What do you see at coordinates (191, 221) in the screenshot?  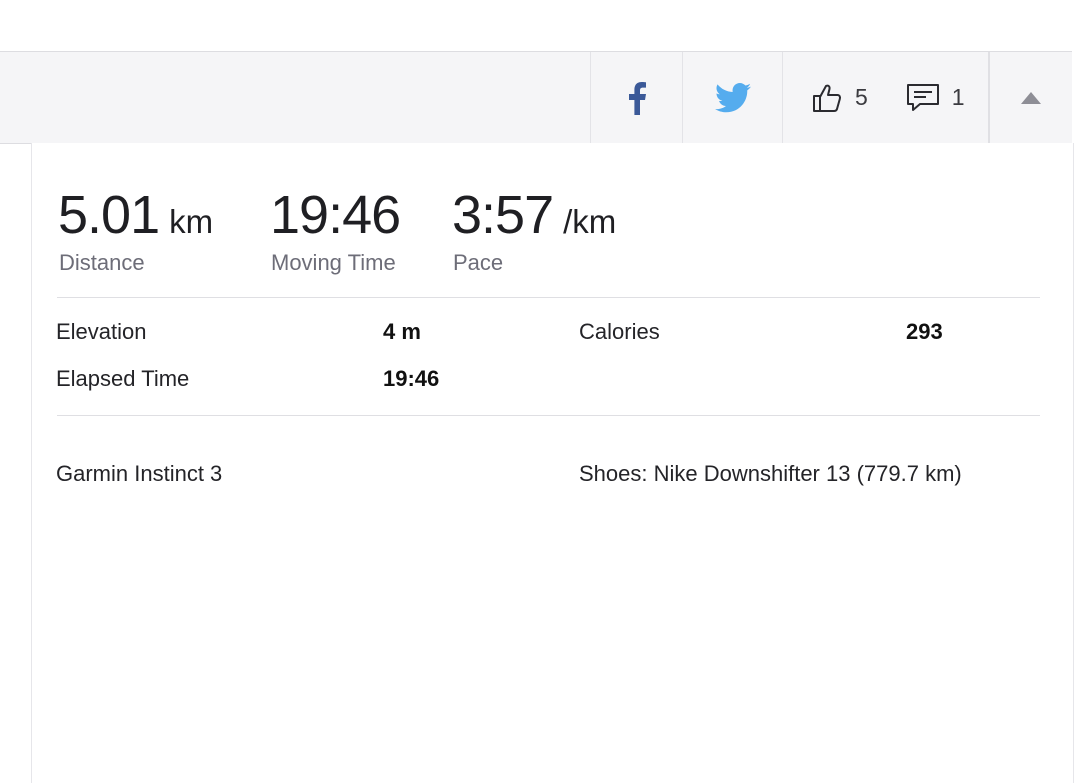 I see `distance-unit: km` at bounding box center [191, 221].